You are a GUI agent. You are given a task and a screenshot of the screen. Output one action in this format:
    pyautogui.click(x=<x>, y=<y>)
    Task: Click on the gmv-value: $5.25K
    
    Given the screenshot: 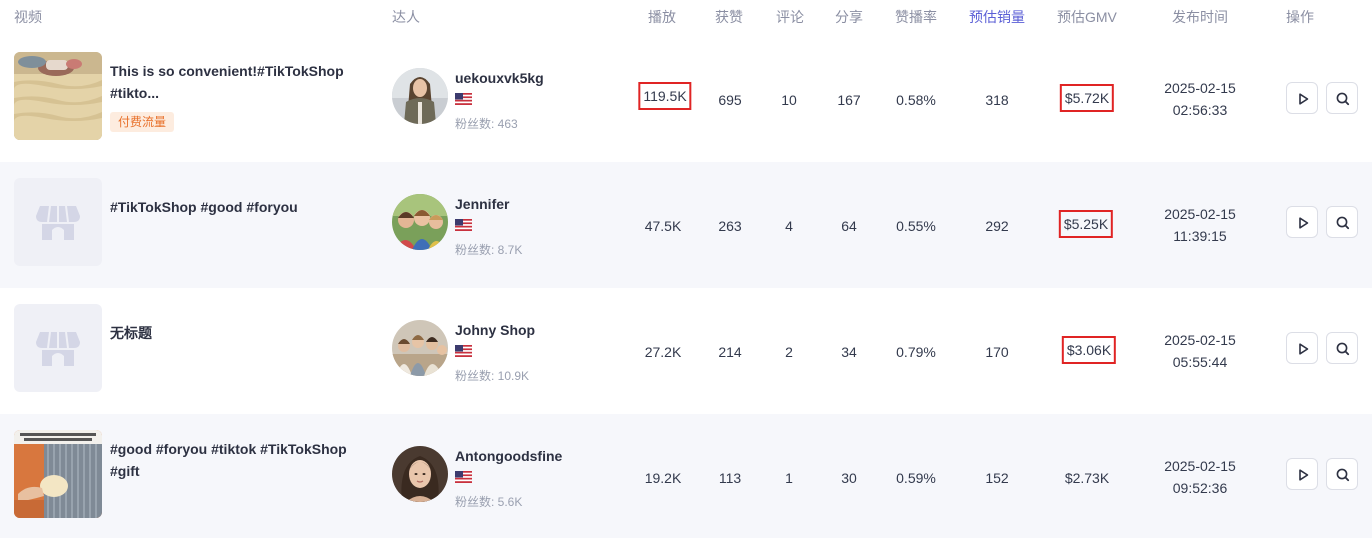 What is the action you would take?
    pyautogui.click(x=1086, y=224)
    